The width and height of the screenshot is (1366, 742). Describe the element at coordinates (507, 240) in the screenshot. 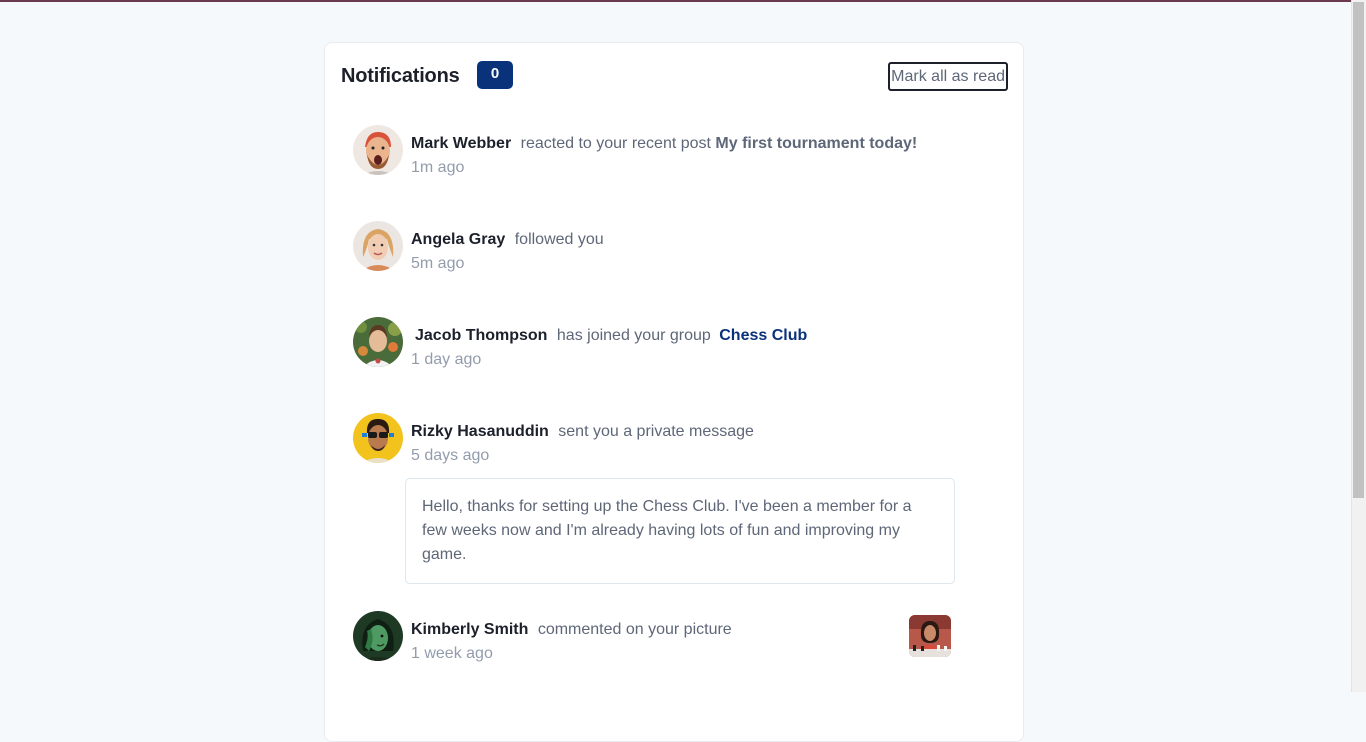

I see `notification-text: Angela Gray followed you` at that location.